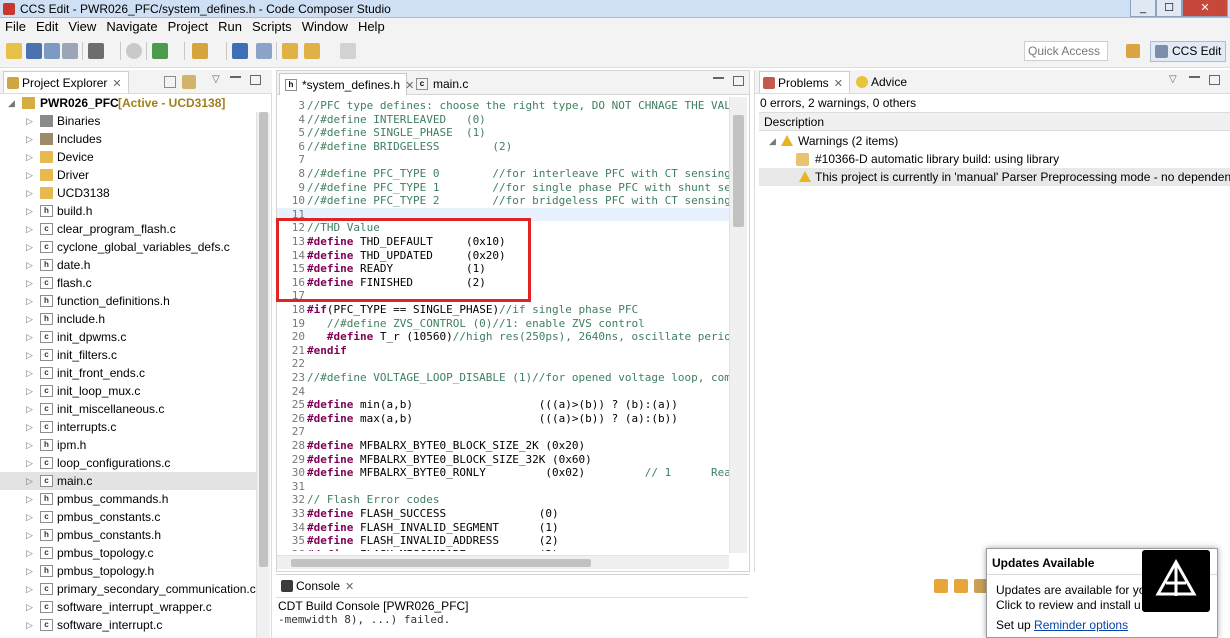 The width and height of the screenshot is (1230, 638). Describe the element at coordinates (170, 82) in the screenshot. I see `collapse-all-icon` at that location.